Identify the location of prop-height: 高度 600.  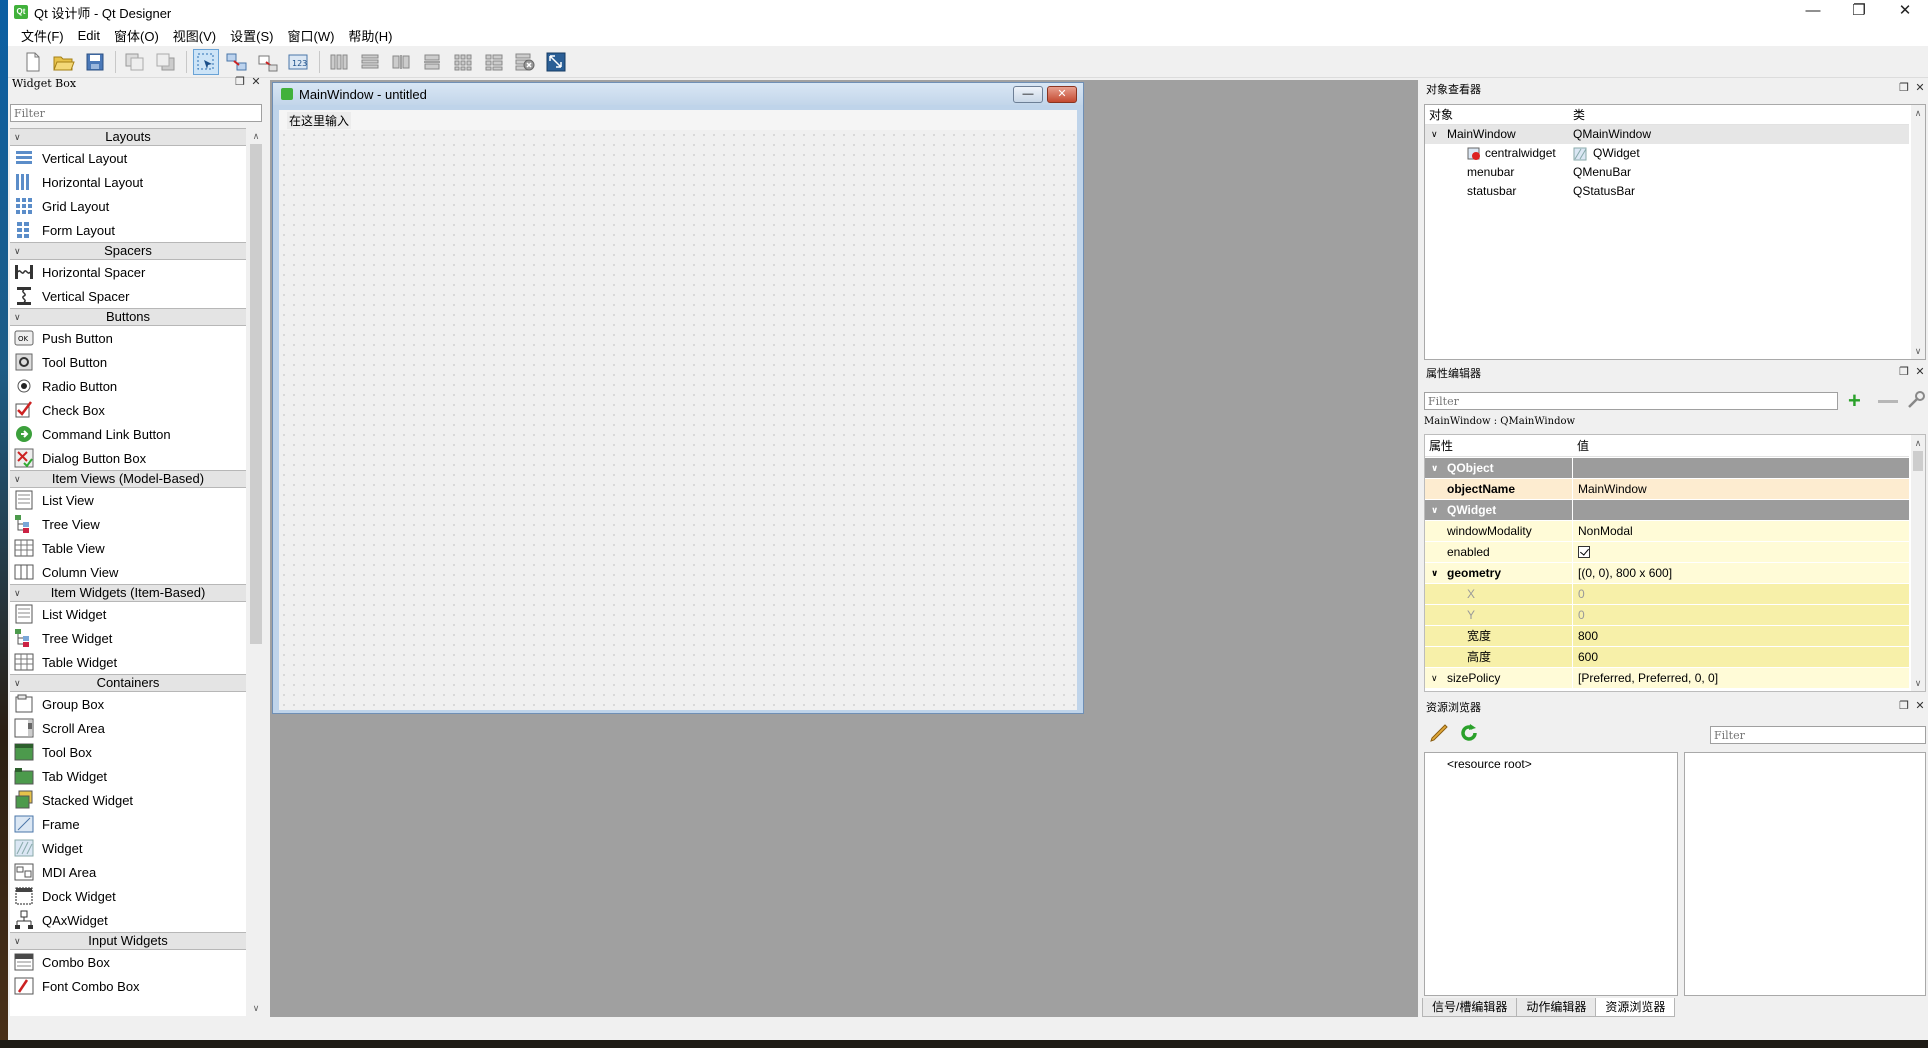
(1667, 657).